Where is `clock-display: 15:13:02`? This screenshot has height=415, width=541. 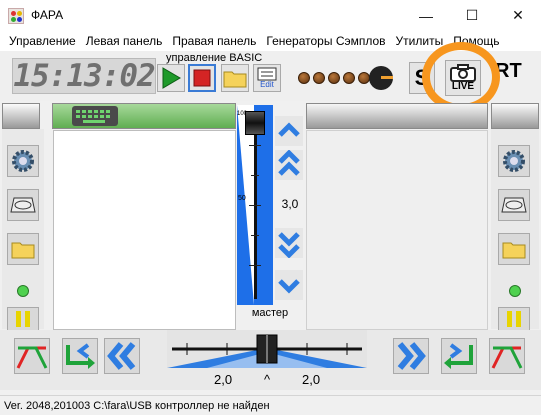
clock-display: 15:13:02 is located at coordinates (84, 76).